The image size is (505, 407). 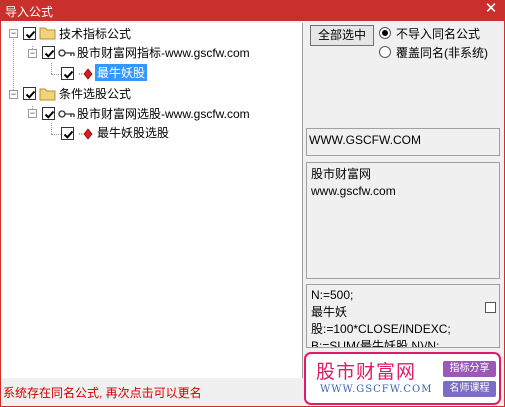 I want to click on leaf1-checkbox, so click(x=67, y=73).